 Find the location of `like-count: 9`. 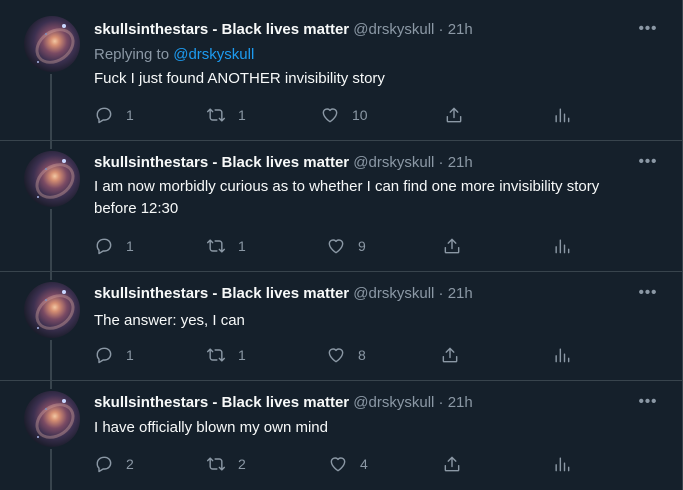

like-count: 9 is located at coordinates (362, 246).